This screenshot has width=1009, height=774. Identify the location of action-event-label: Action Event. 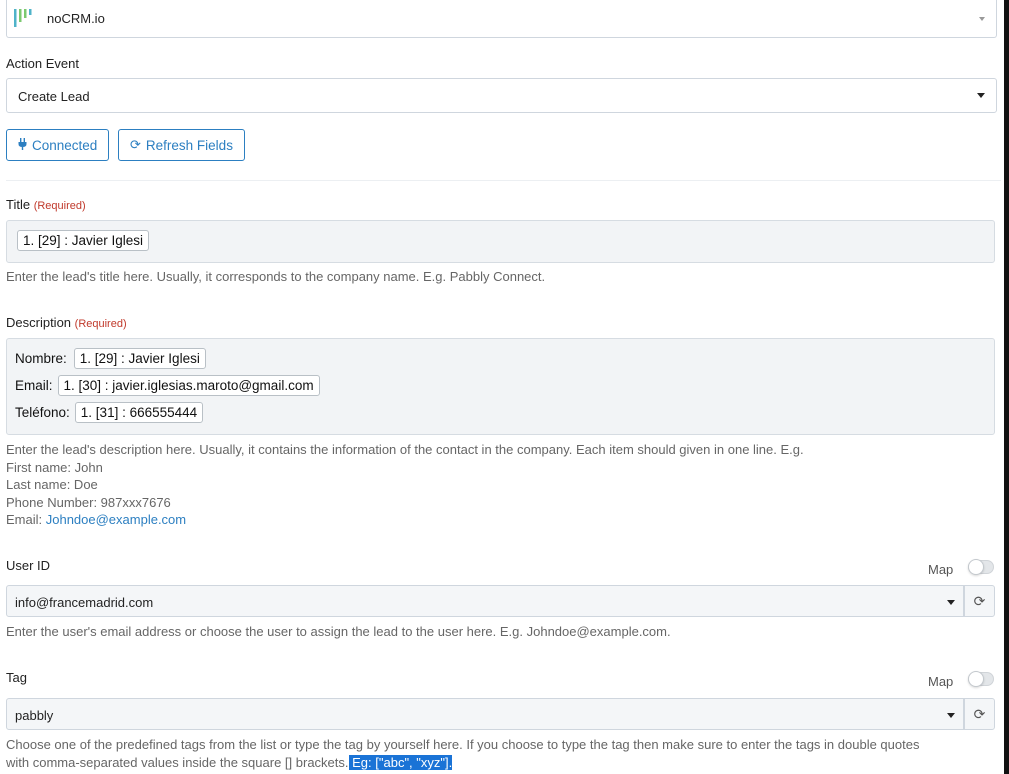
(42, 63).